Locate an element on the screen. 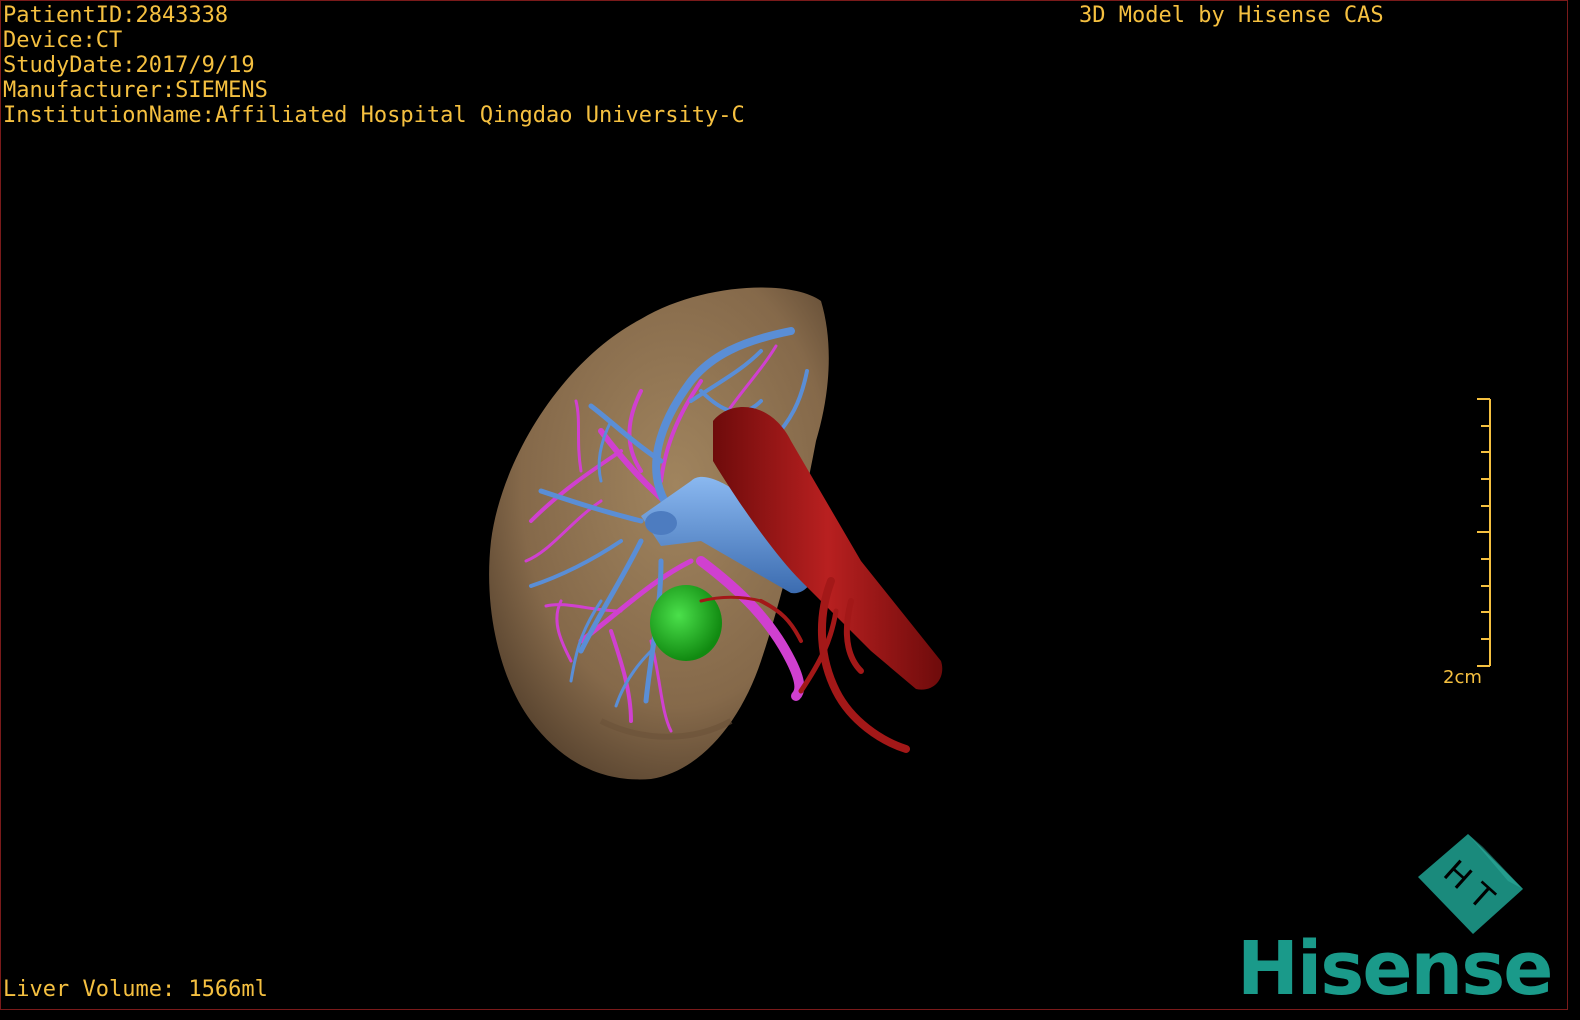 This screenshot has height=1020, width=1580. model-credit: 3D Model by Hisense CAS is located at coordinates (1231, 15).